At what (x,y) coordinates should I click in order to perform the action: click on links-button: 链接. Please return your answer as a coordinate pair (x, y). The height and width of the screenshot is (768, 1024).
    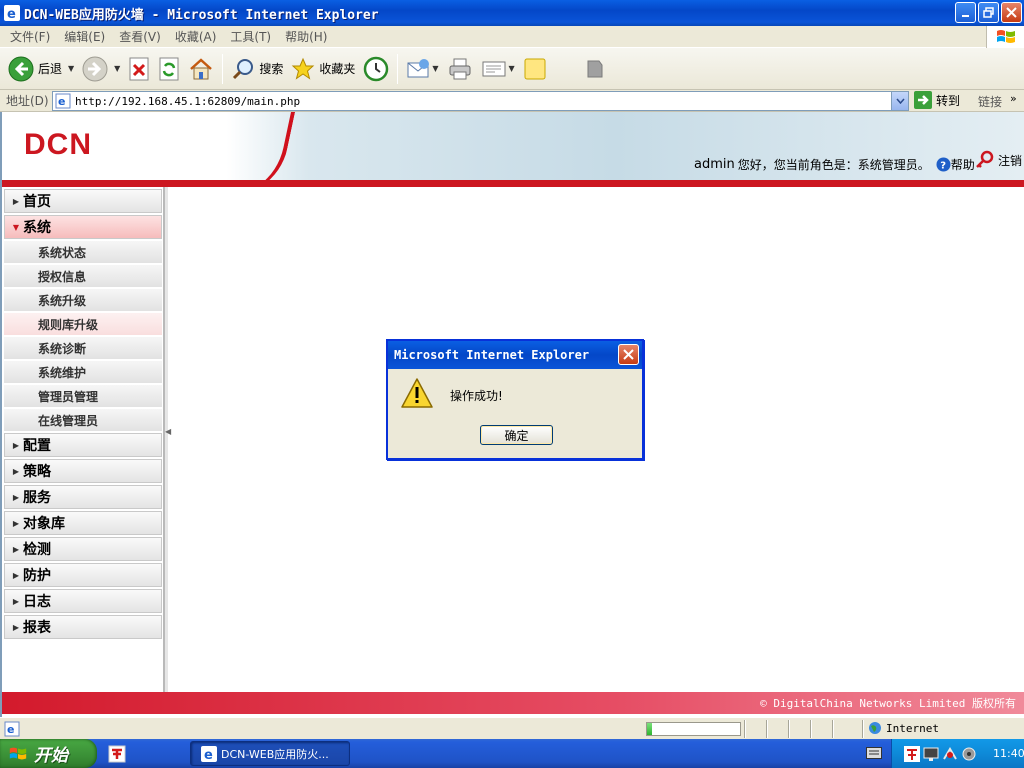
    Looking at the image, I should click on (990, 101).